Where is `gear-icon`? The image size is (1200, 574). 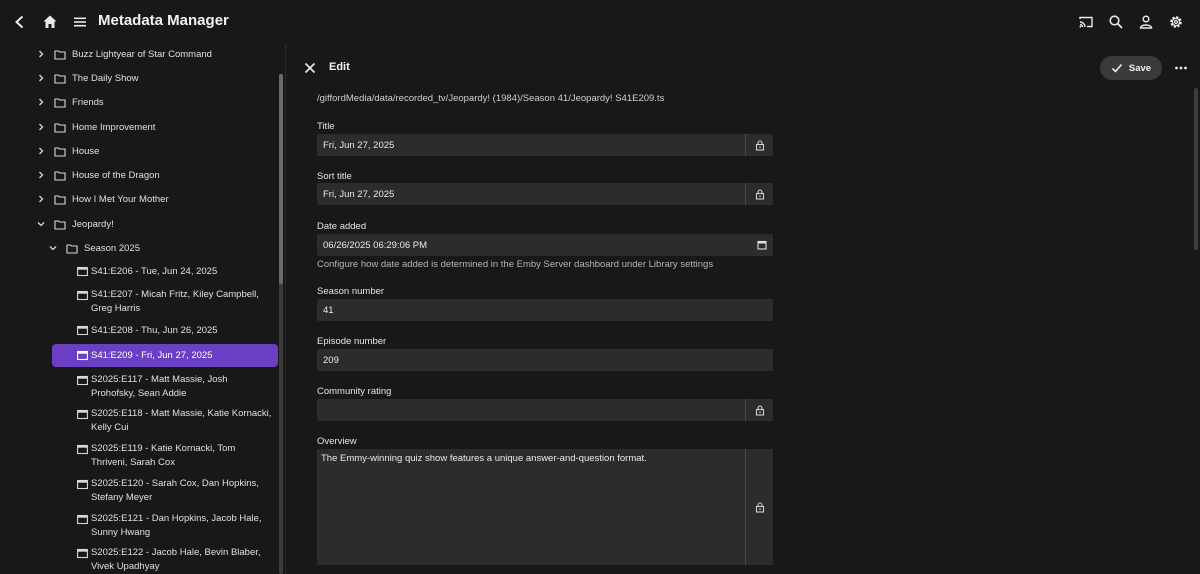
gear-icon is located at coordinates (1176, 22).